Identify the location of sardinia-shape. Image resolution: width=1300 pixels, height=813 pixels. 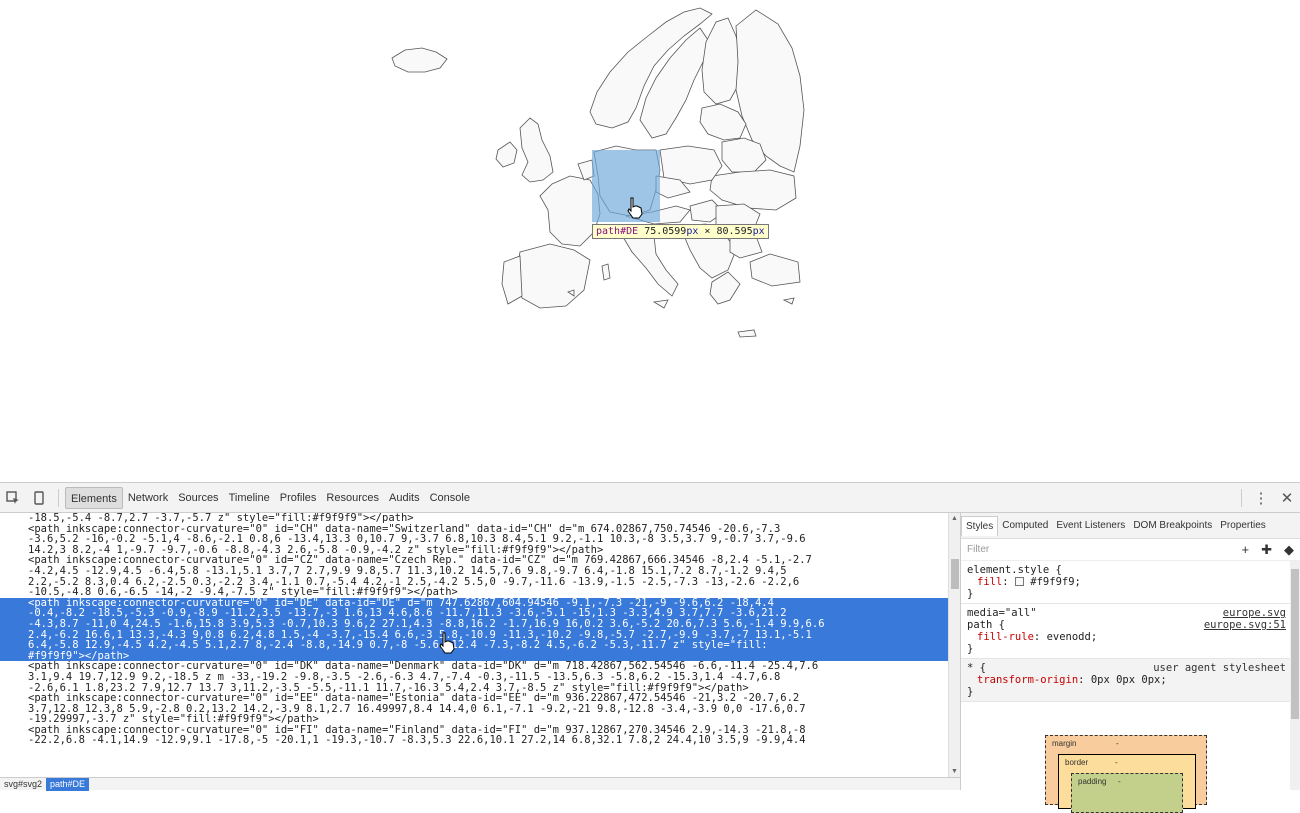
(606, 272).